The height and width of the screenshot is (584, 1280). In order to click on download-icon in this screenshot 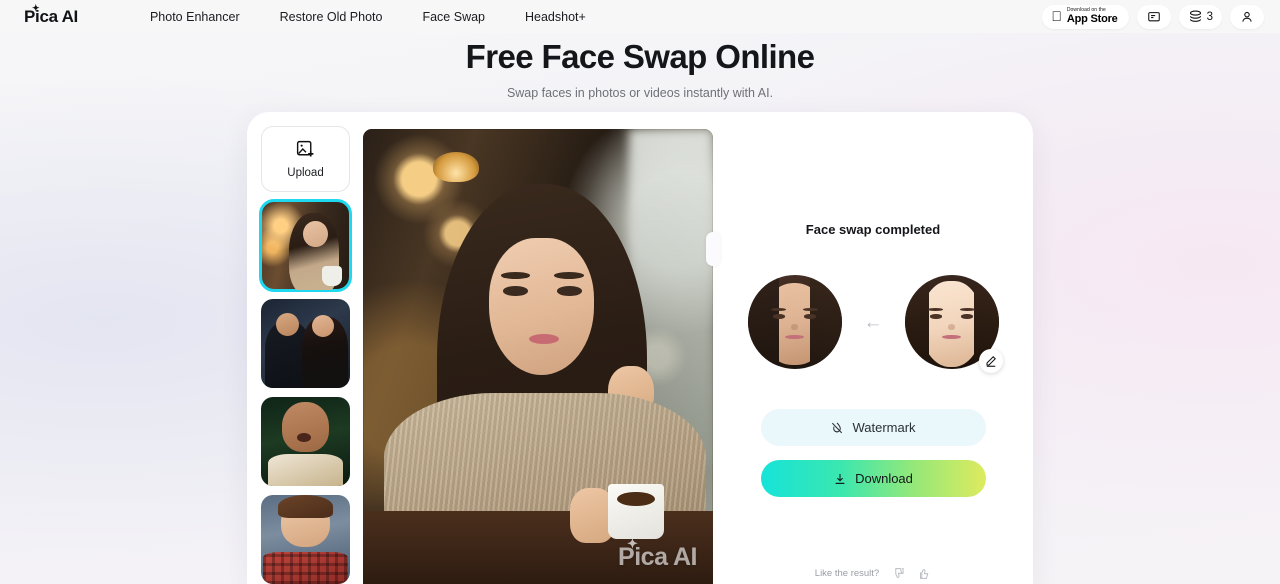, I will do `click(840, 478)`.